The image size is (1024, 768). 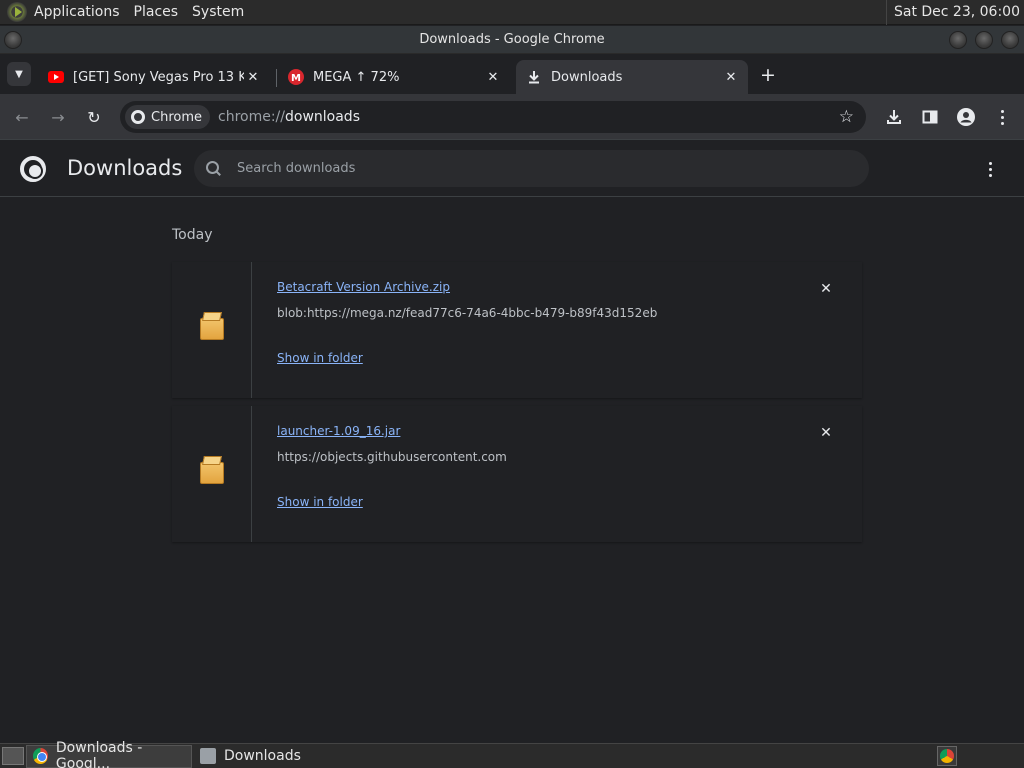 What do you see at coordinates (493, 117) in the screenshot?
I see `address-bar: Chrome chrome:// downloads ☆` at bounding box center [493, 117].